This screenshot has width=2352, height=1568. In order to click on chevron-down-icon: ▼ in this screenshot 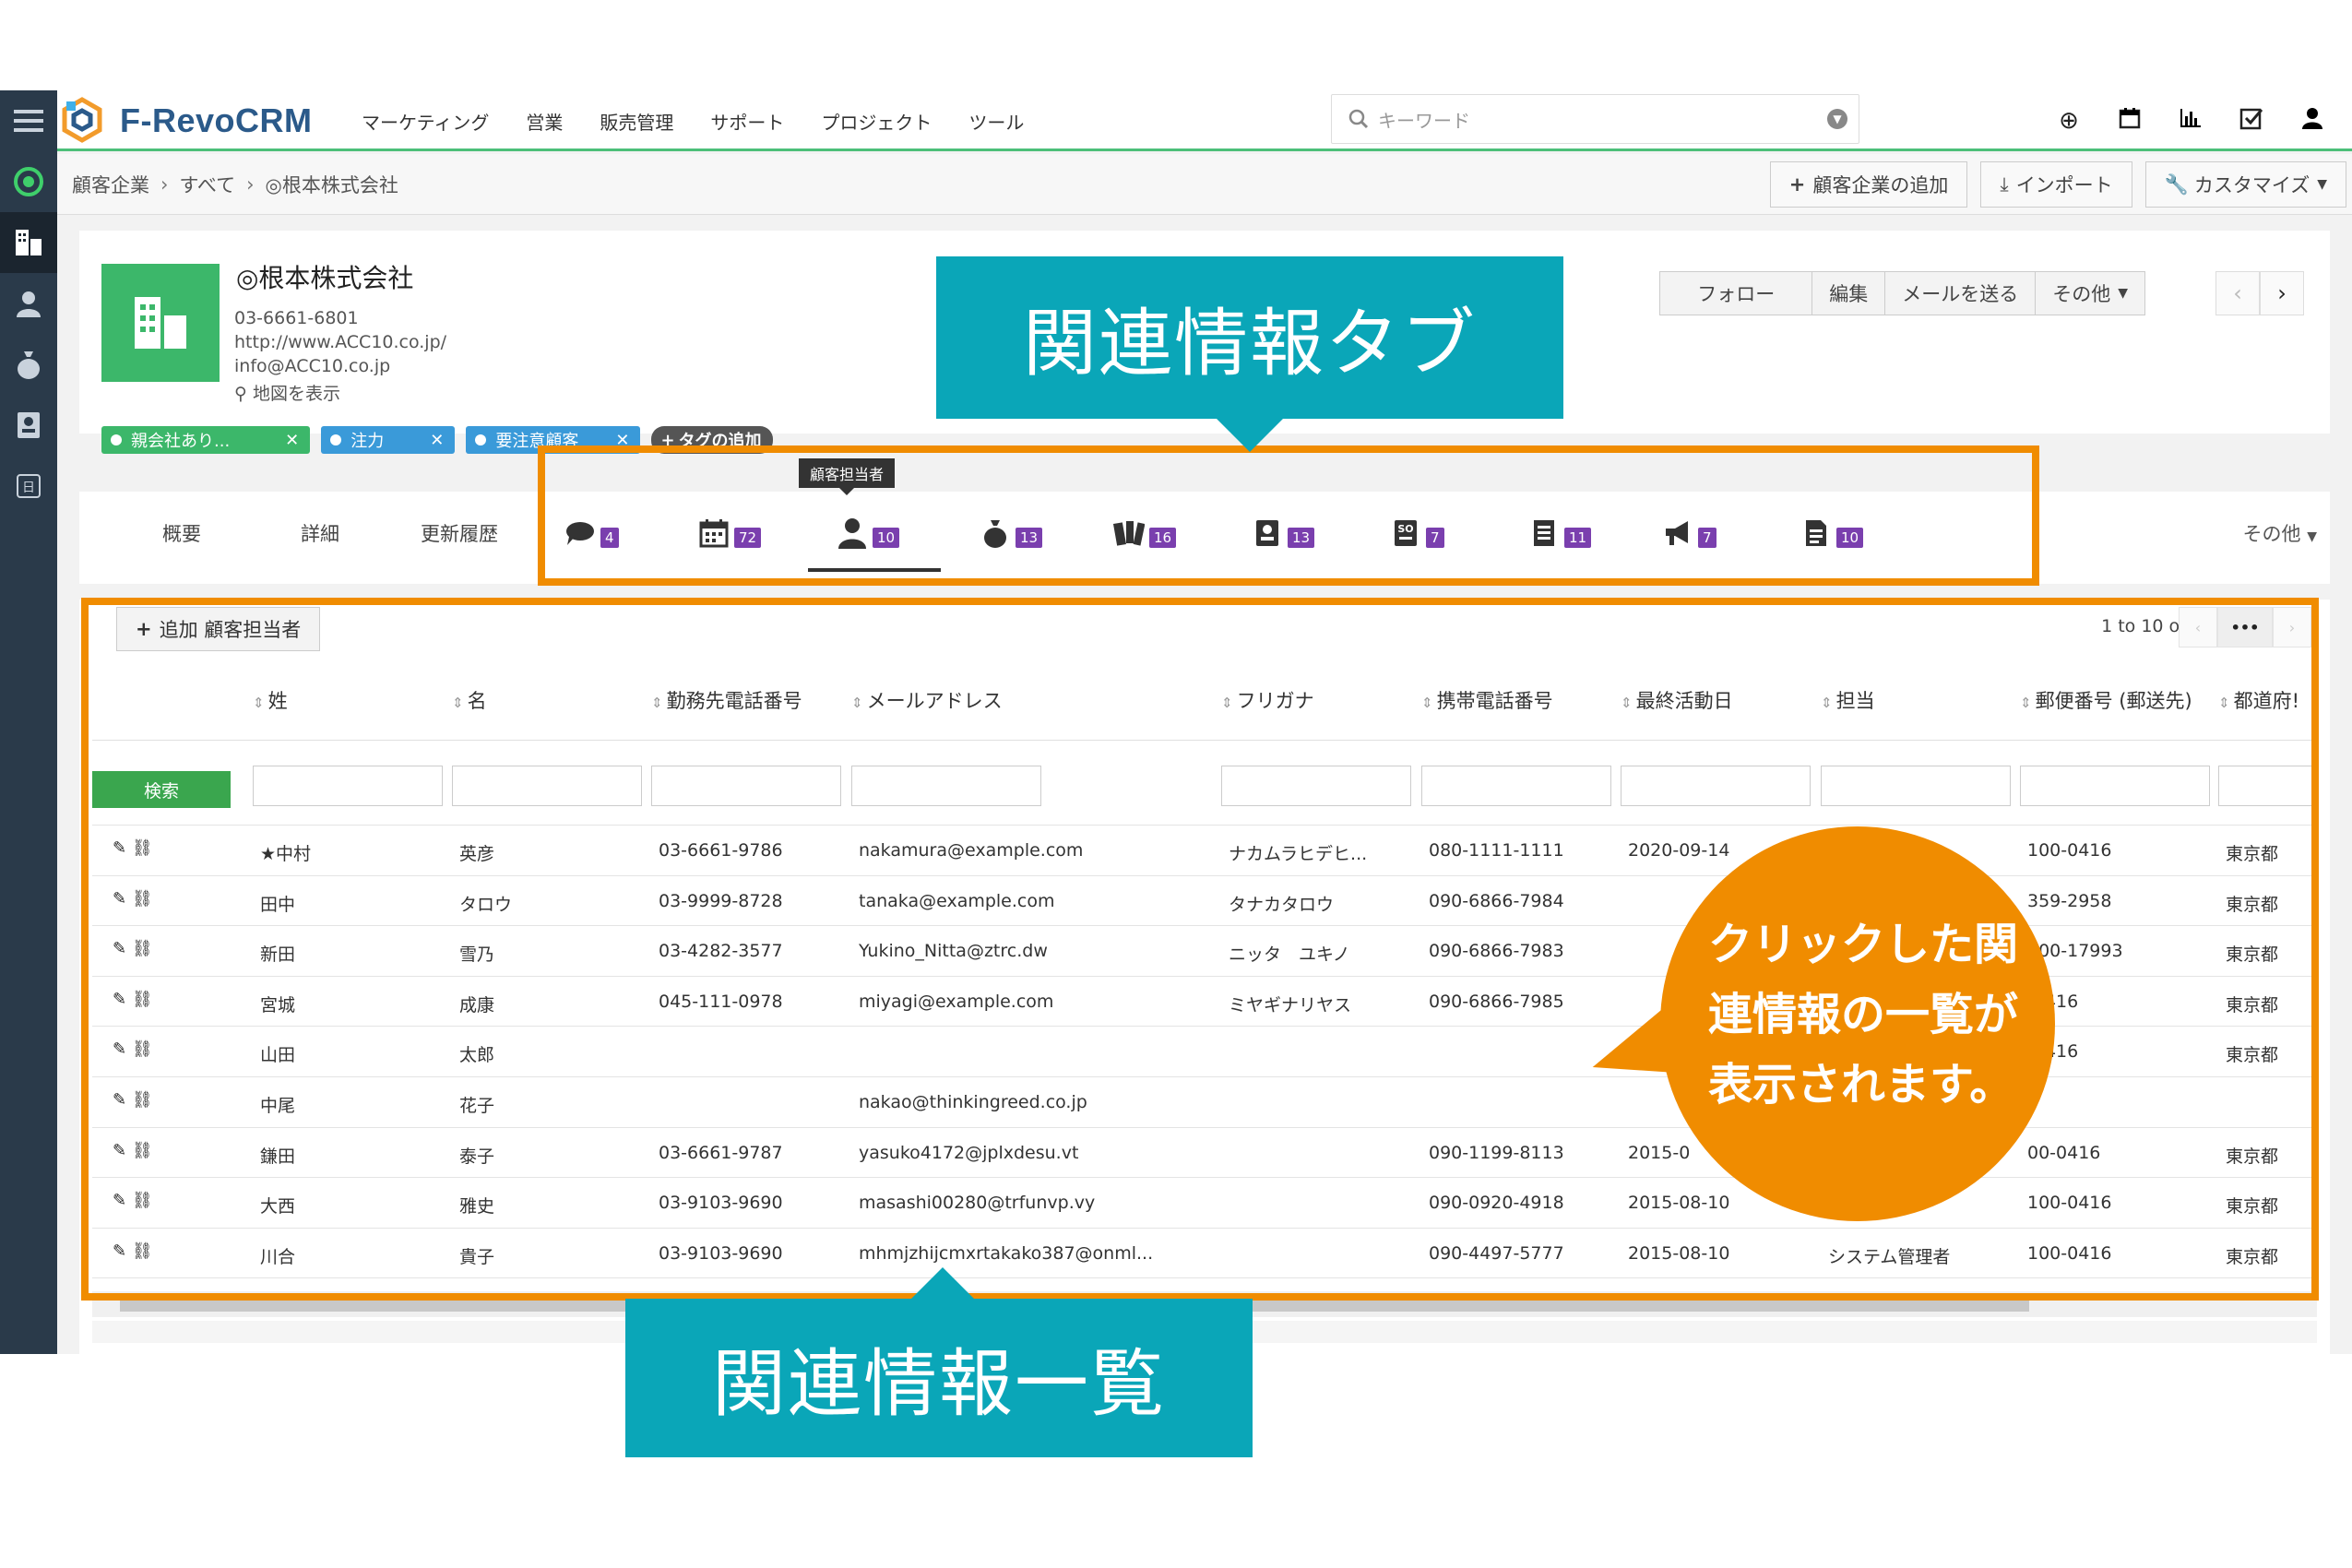, I will do `click(1837, 119)`.